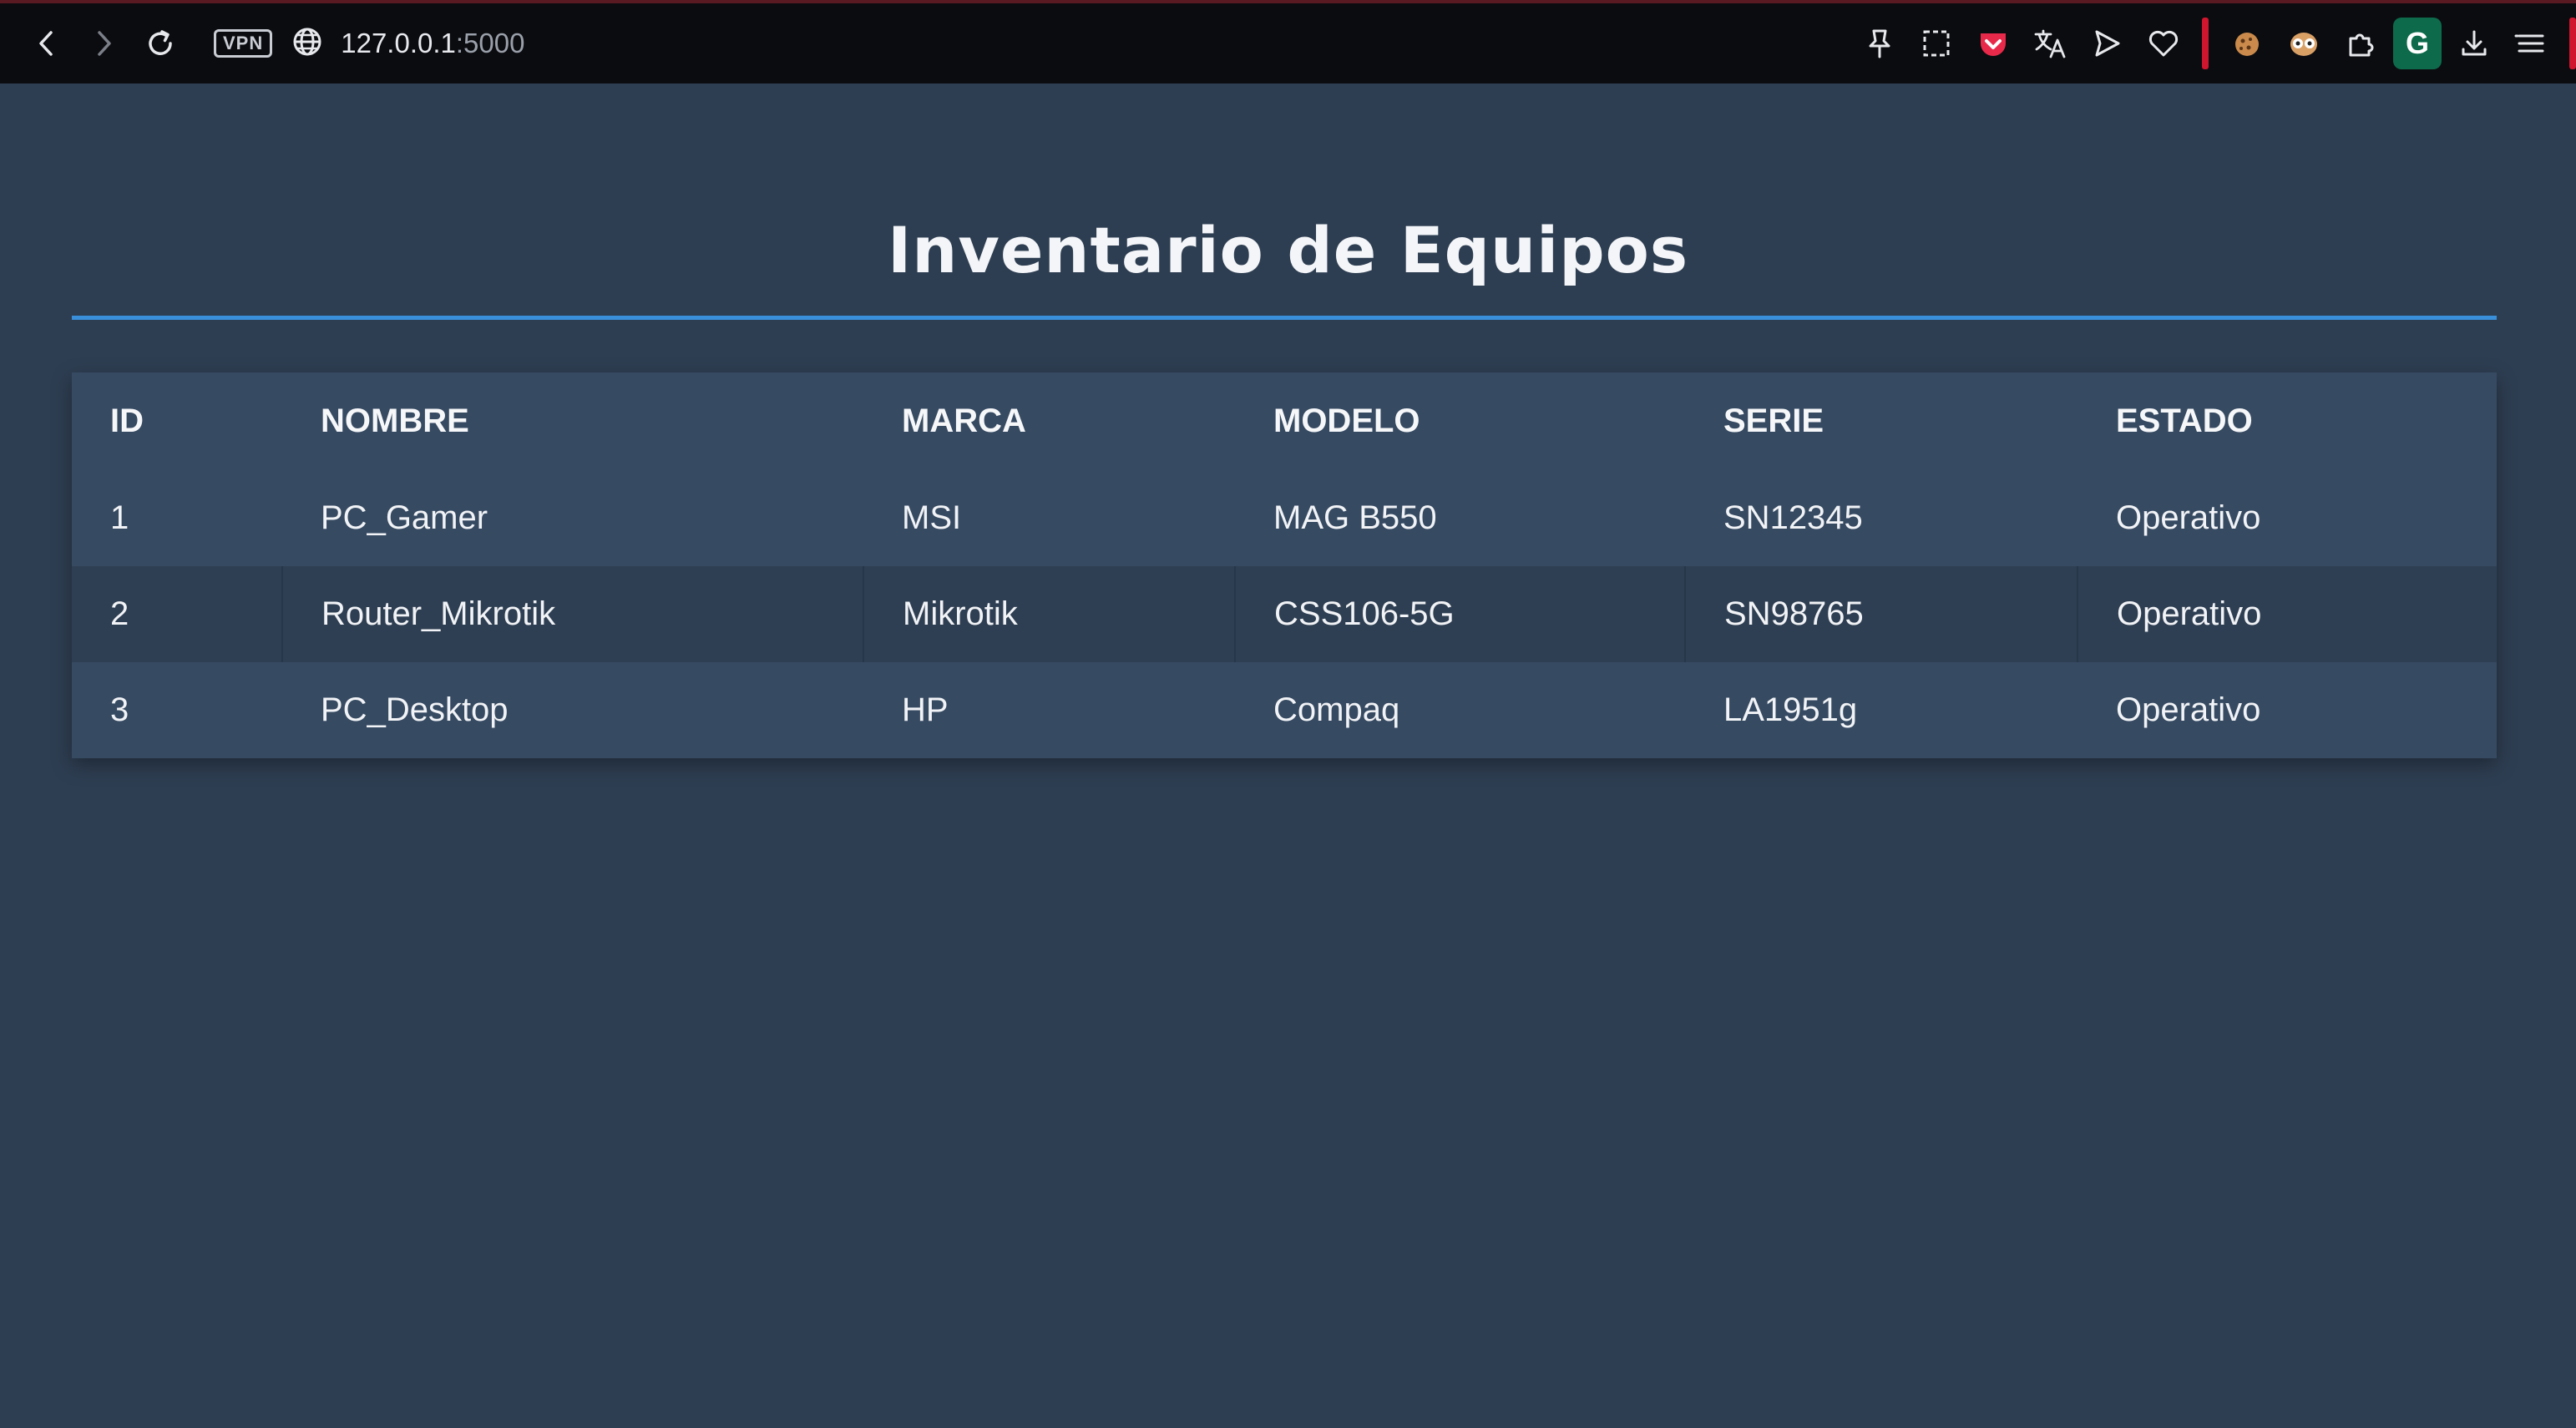 This screenshot has width=2576, height=1428. I want to click on cell-serie: SN12345, so click(1882, 518).